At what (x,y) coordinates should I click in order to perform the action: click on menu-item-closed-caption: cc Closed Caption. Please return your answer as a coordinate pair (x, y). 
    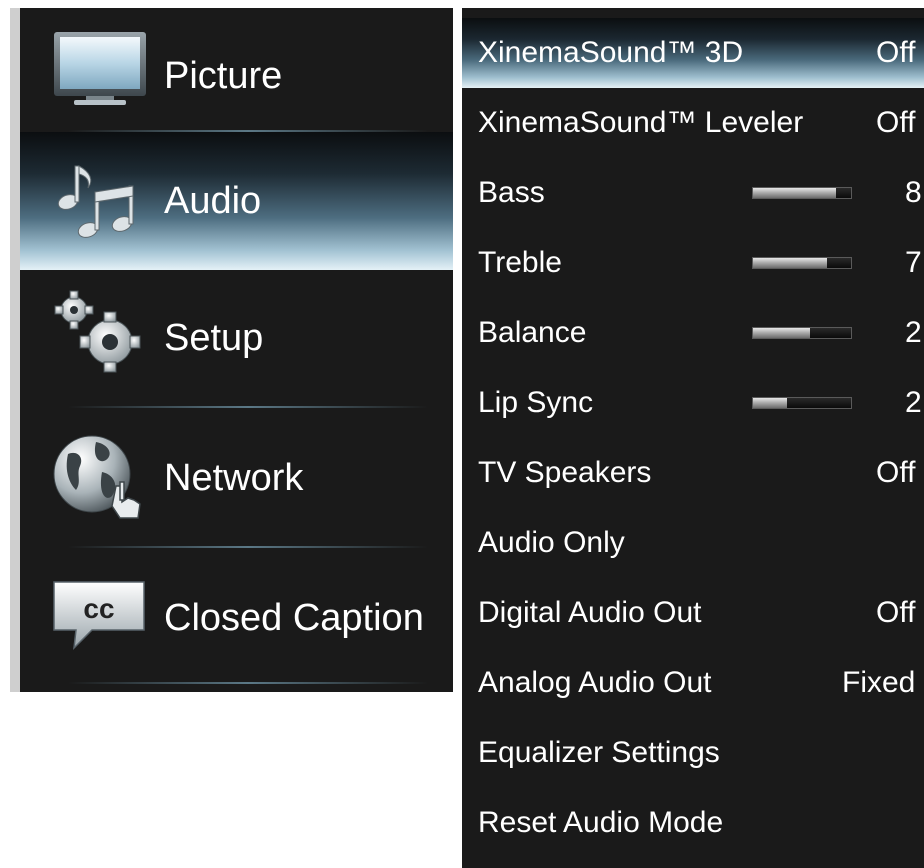
    Looking at the image, I should click on (236, 618).